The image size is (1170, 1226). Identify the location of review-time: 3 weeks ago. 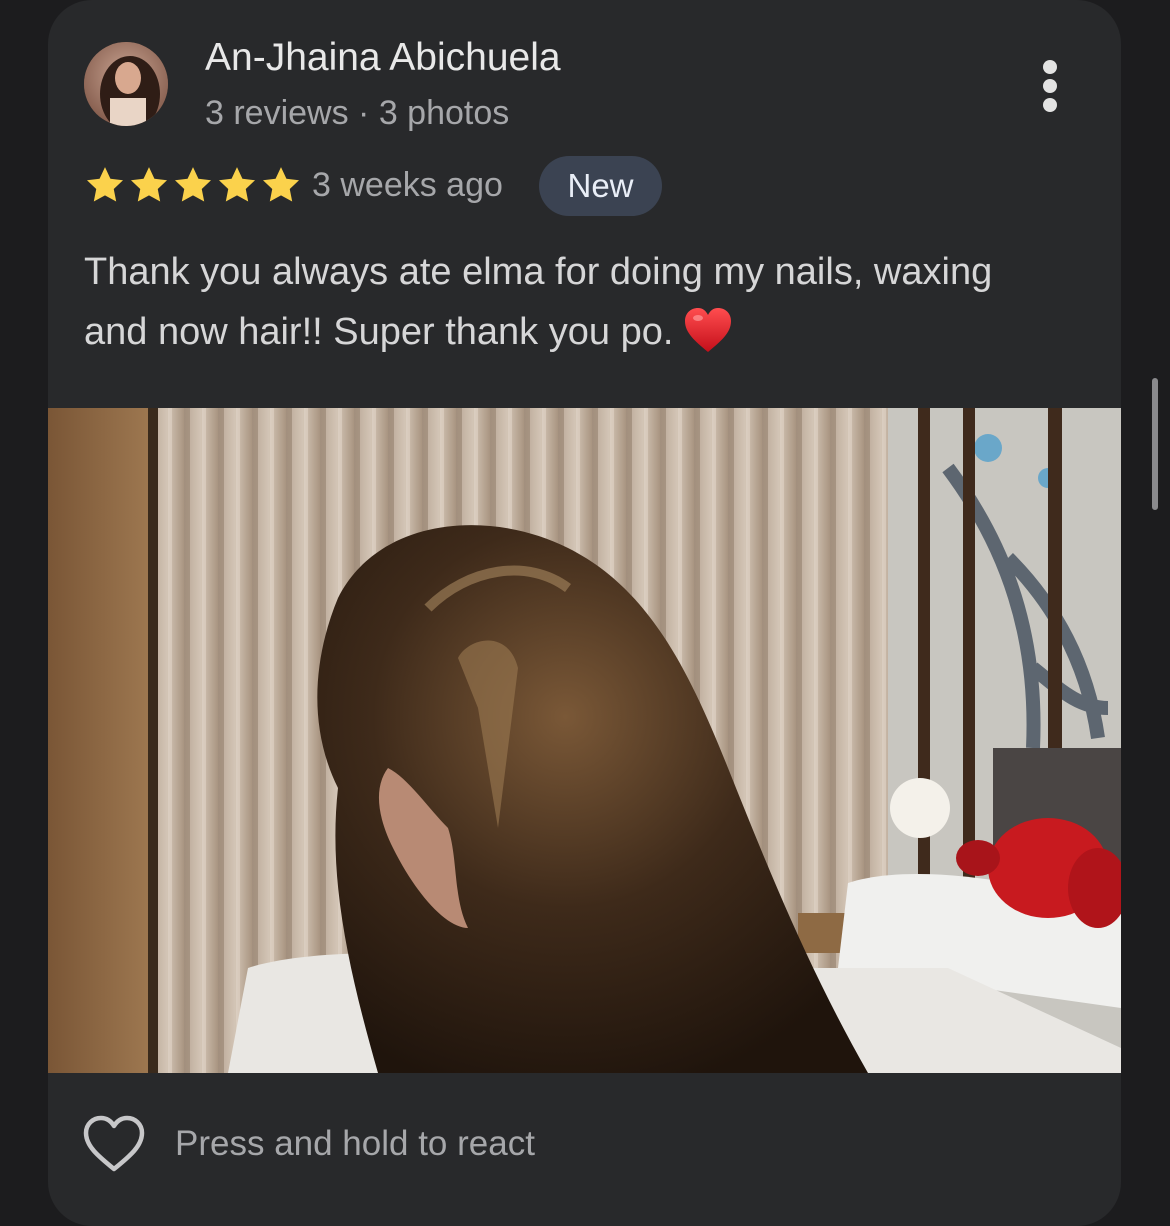
(407, 185).